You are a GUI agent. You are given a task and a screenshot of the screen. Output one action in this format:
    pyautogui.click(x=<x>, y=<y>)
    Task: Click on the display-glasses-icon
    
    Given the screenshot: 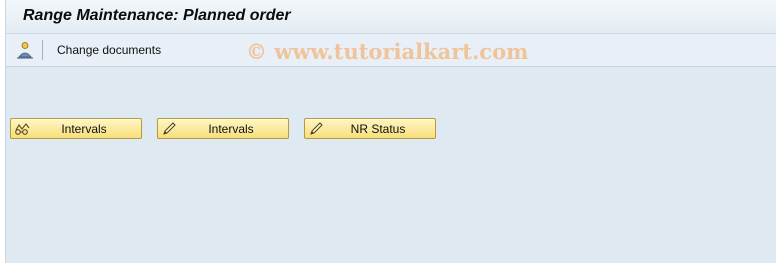 What is the action you would take?
    pyautogui.click(x=22, y=129)
    